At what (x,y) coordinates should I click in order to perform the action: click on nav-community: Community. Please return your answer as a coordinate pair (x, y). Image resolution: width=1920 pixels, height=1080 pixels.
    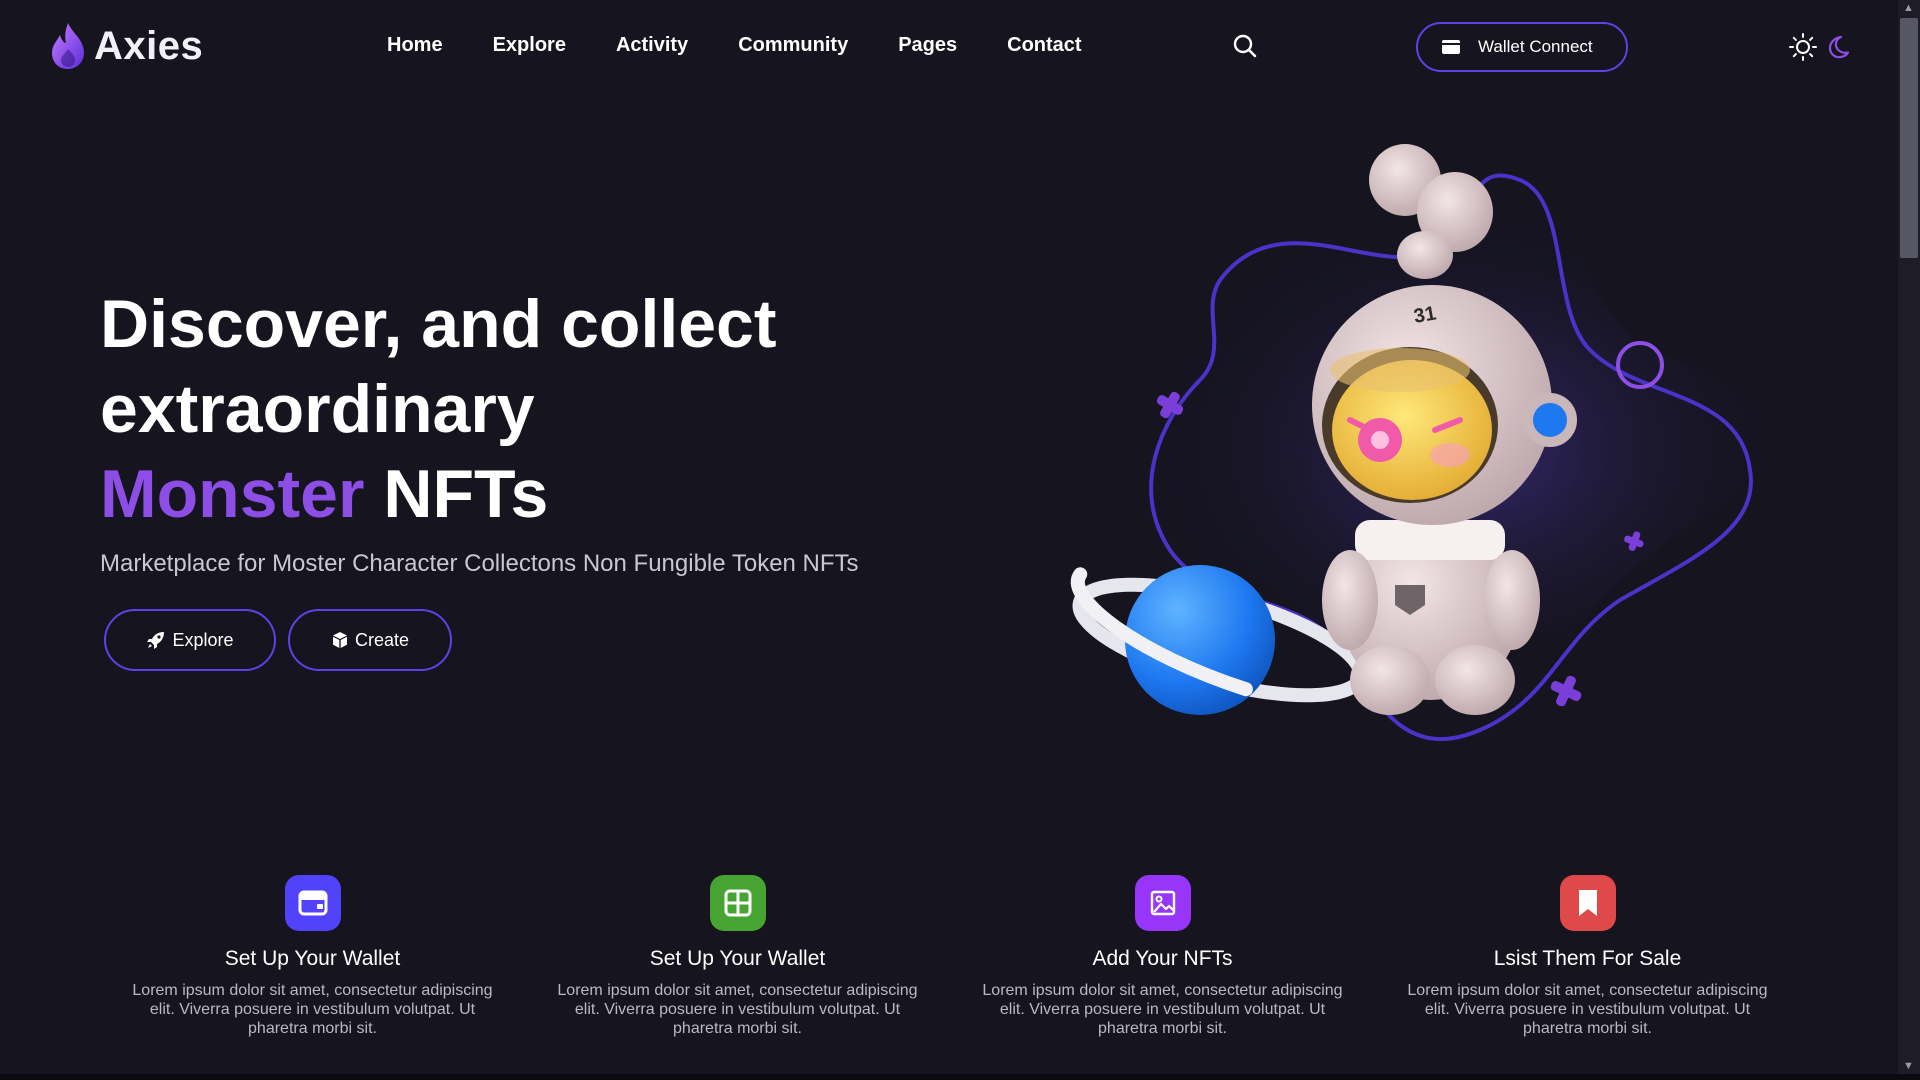
    Looking at the image, I should click on (793, 45).